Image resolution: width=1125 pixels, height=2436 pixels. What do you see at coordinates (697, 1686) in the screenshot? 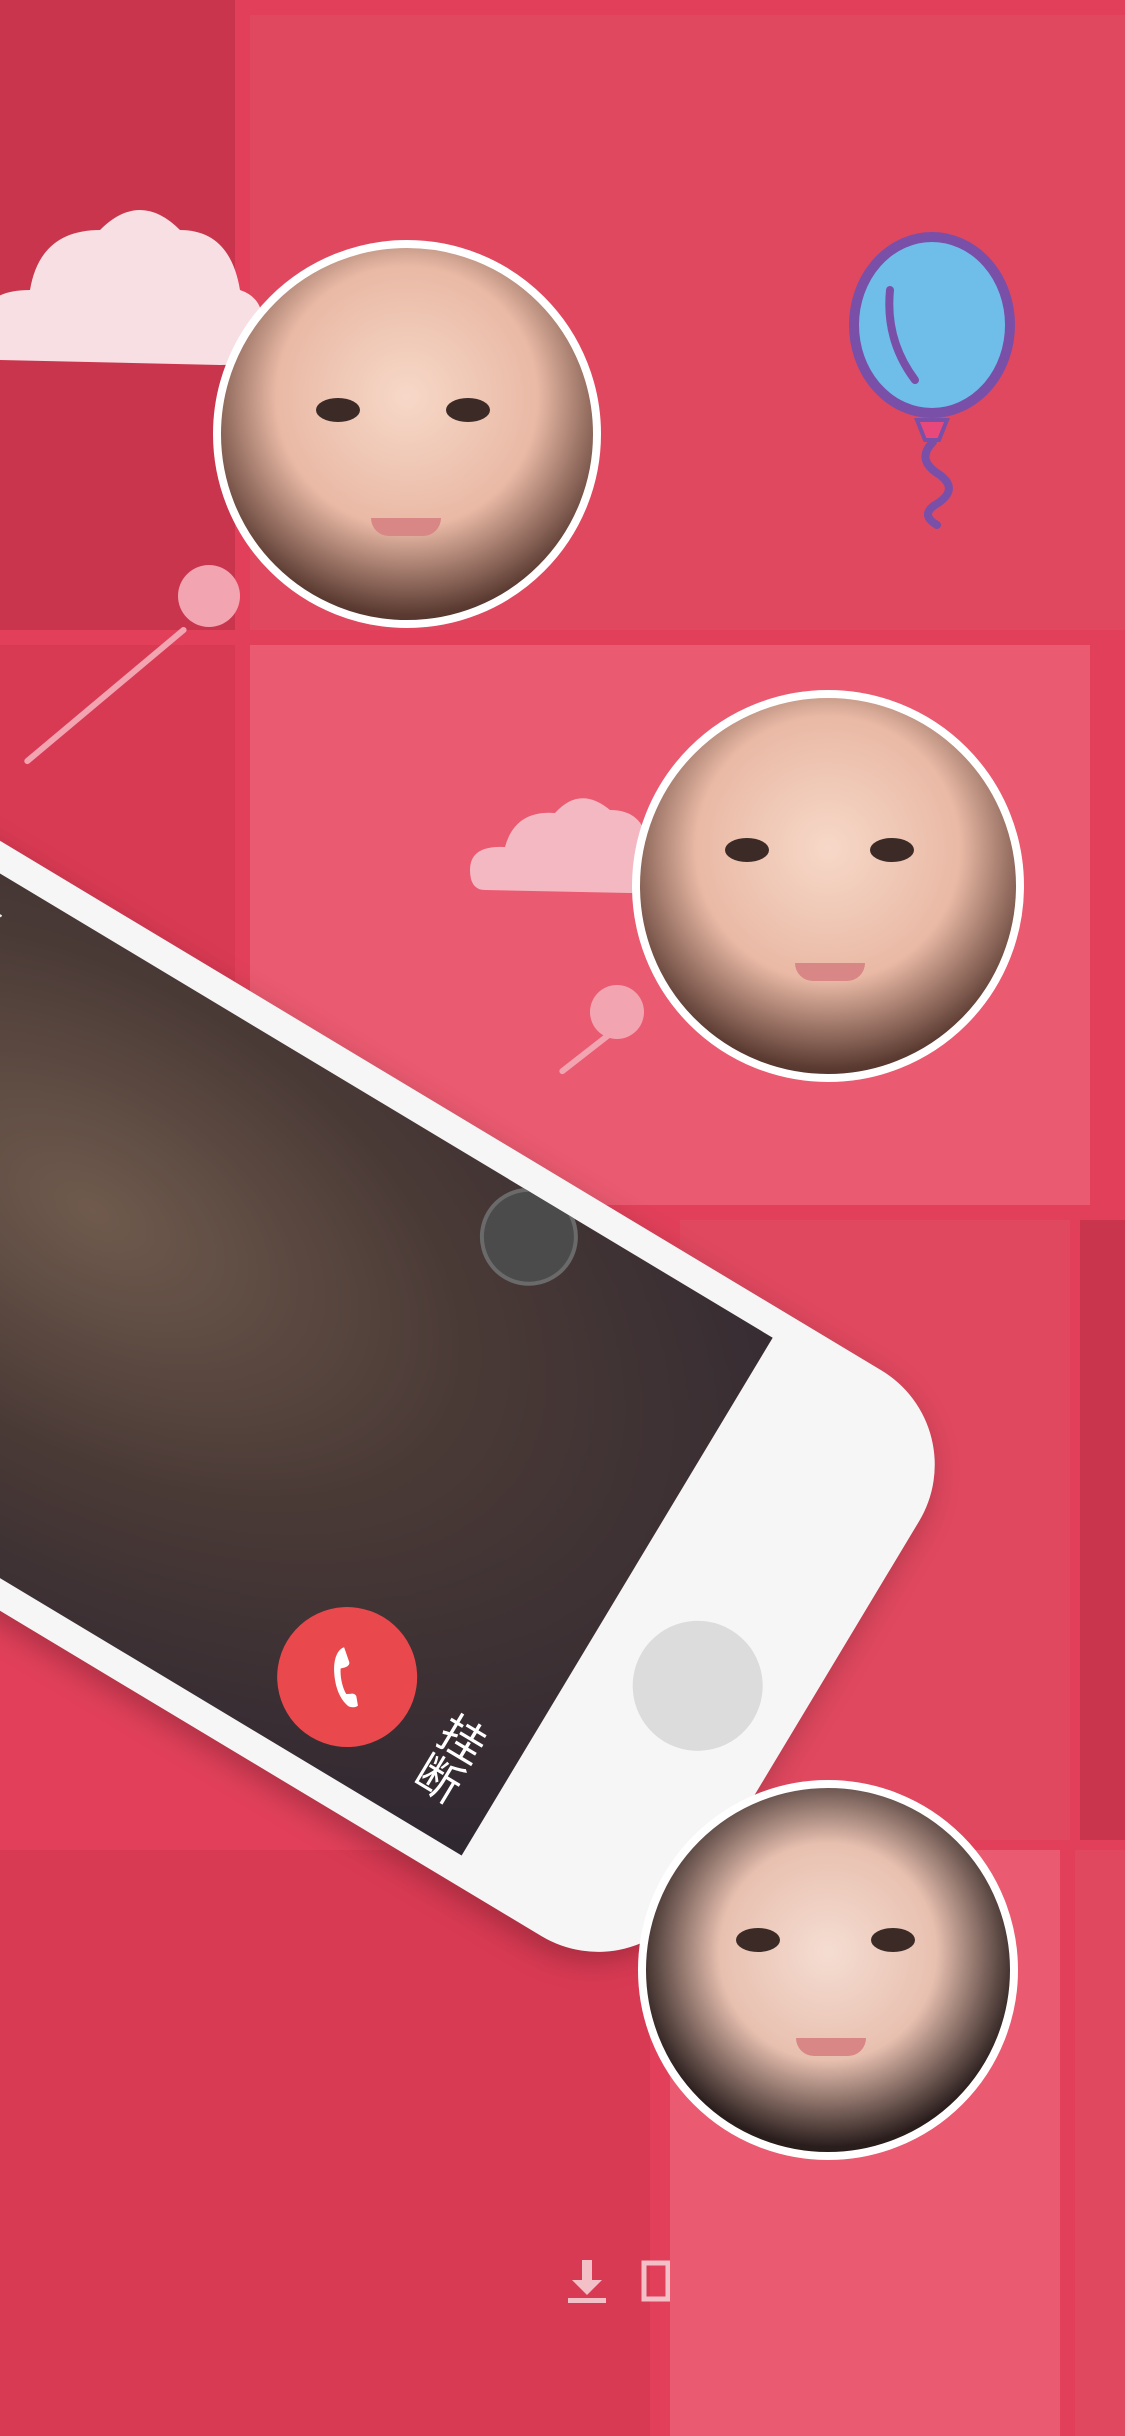
I see `home-button` at bounding box center [697, 1686].